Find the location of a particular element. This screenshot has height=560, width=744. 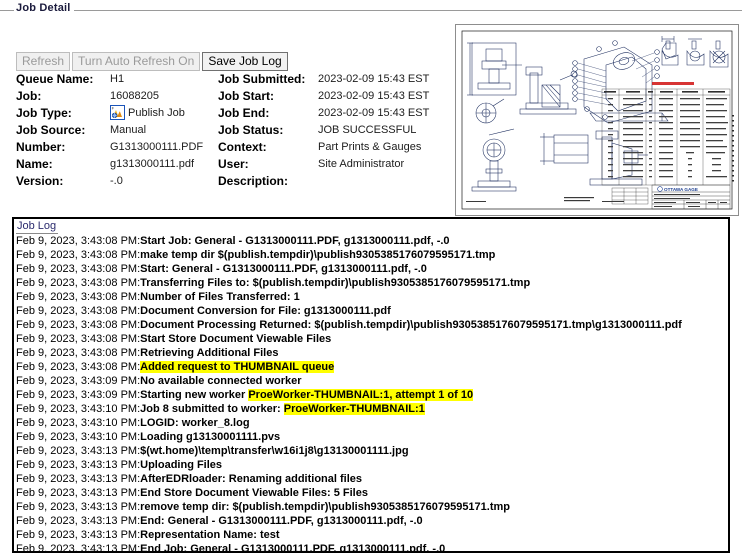

field-label: Job Source: is located at coordinates (51, 130).